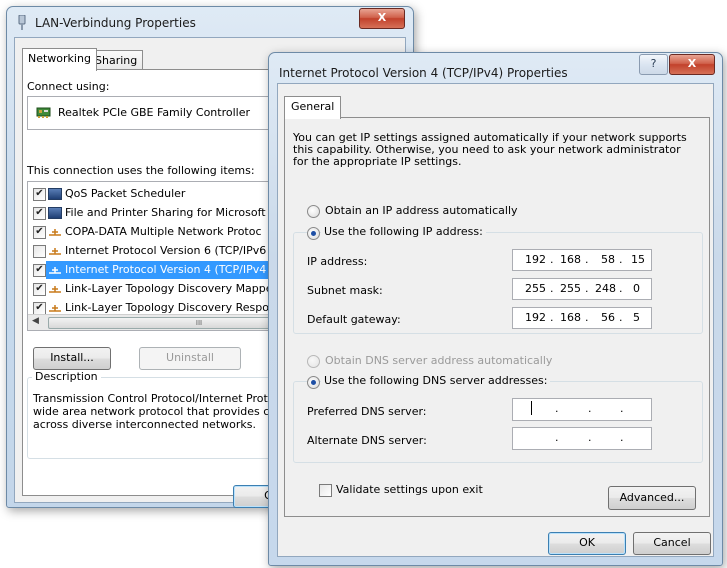 The height and width of the screenshot is (568, 727). Describe the element at coordinates (210, 22) in the screenshot. I see `lan-window-titlebar: LAN-Verbindung Properties X` at that location.